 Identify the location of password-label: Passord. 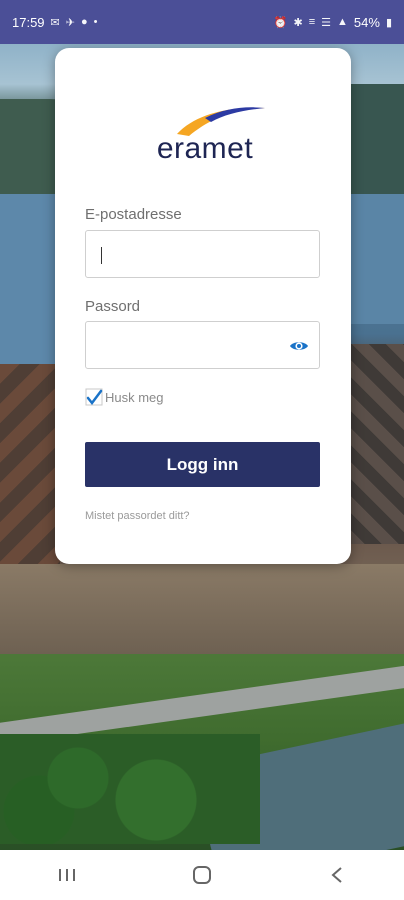
(113, 306).